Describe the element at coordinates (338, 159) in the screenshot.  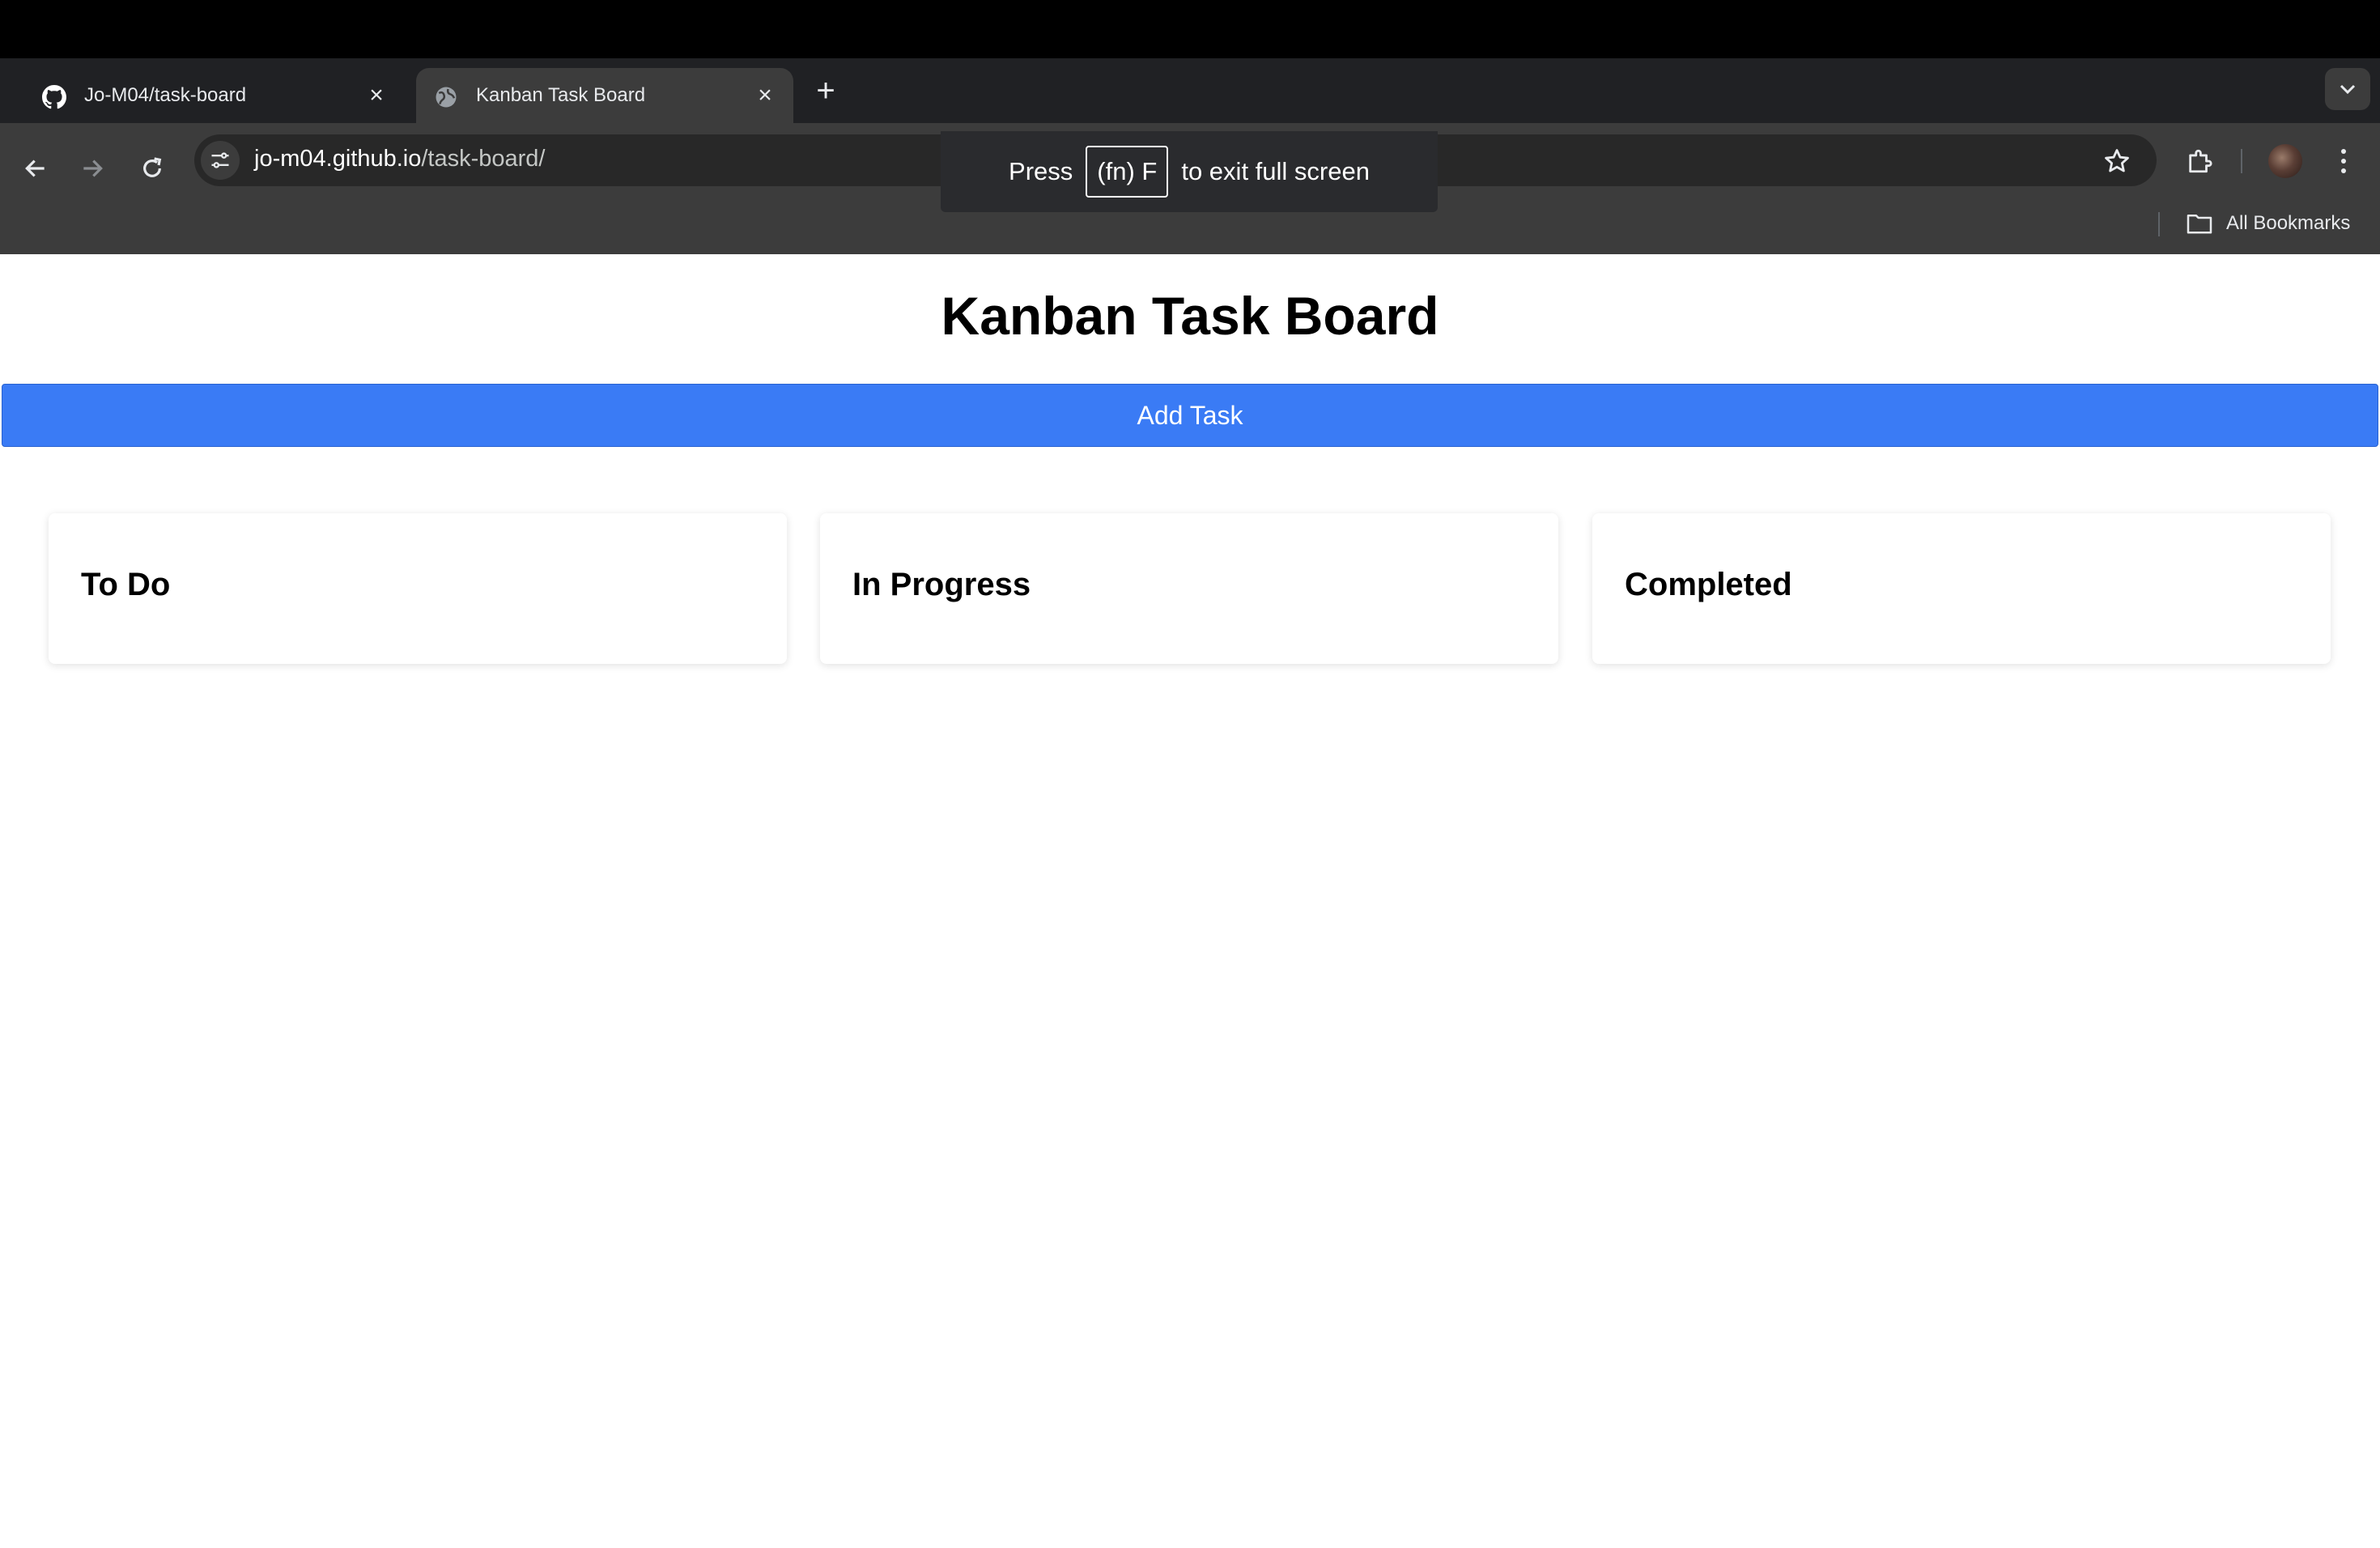
I see `url-host: jo-m04.github.io` at that location.